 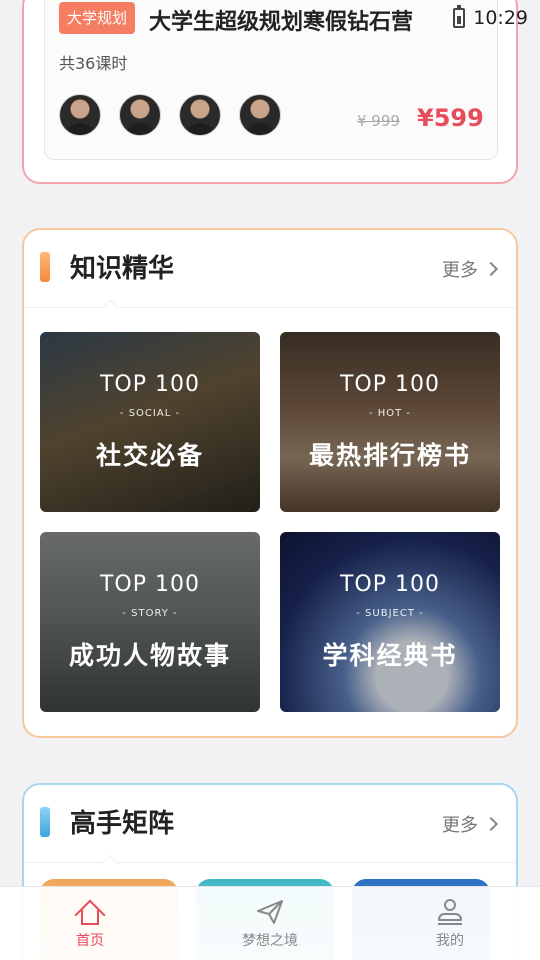 What do you see at coordinates (93, 63) in the screenshot?
I see `course-lessons: 共36课时` at bounding box center [93, 63].